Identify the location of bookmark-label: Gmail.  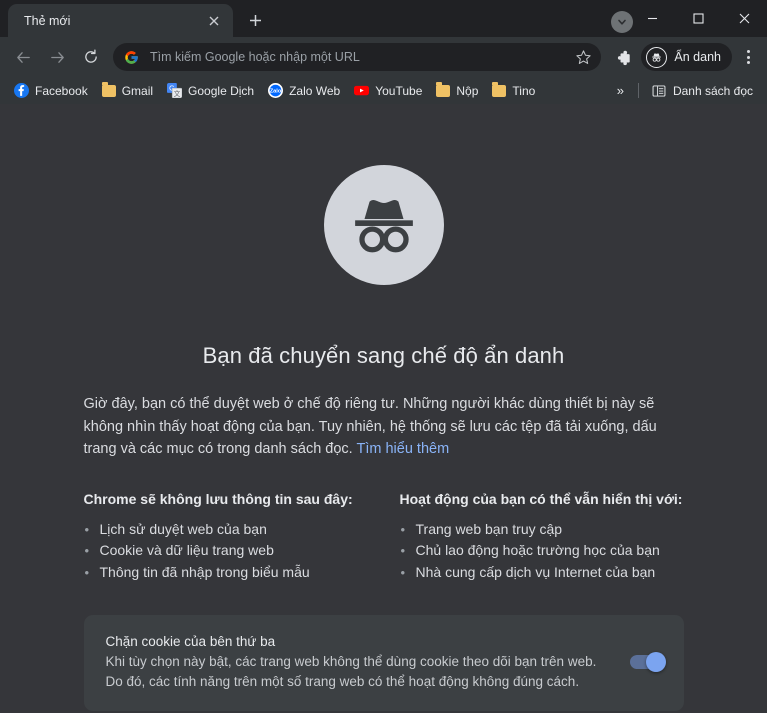
(137, 90).